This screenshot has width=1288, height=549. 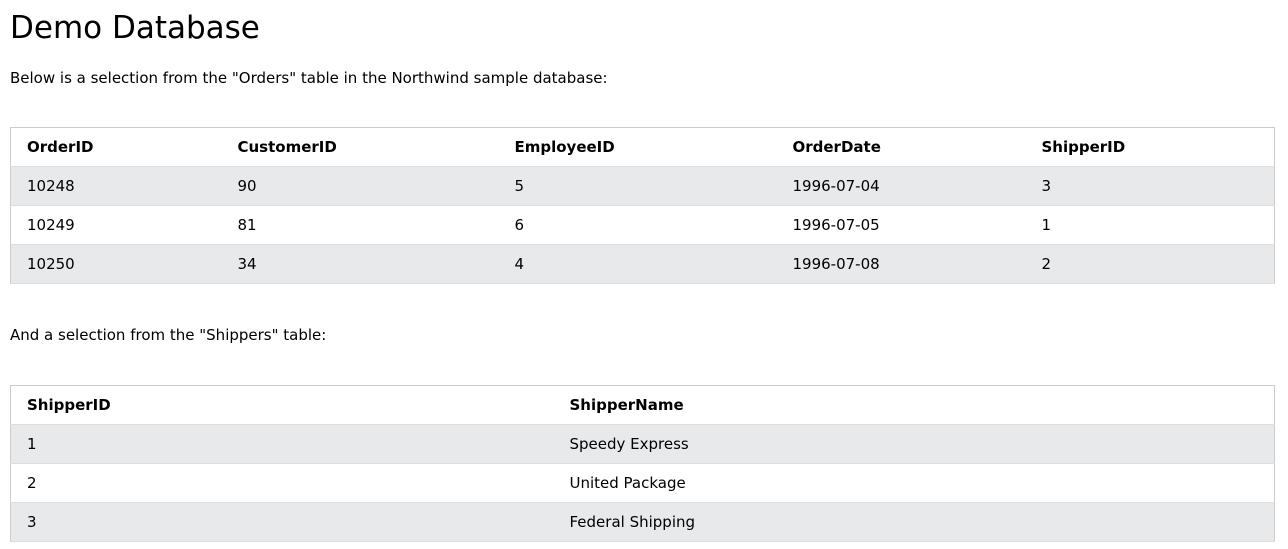 What do you see at coordinates (116, 264) in the screenshot?
I see `table-cell: 10250` at bounding box center [116, 264].